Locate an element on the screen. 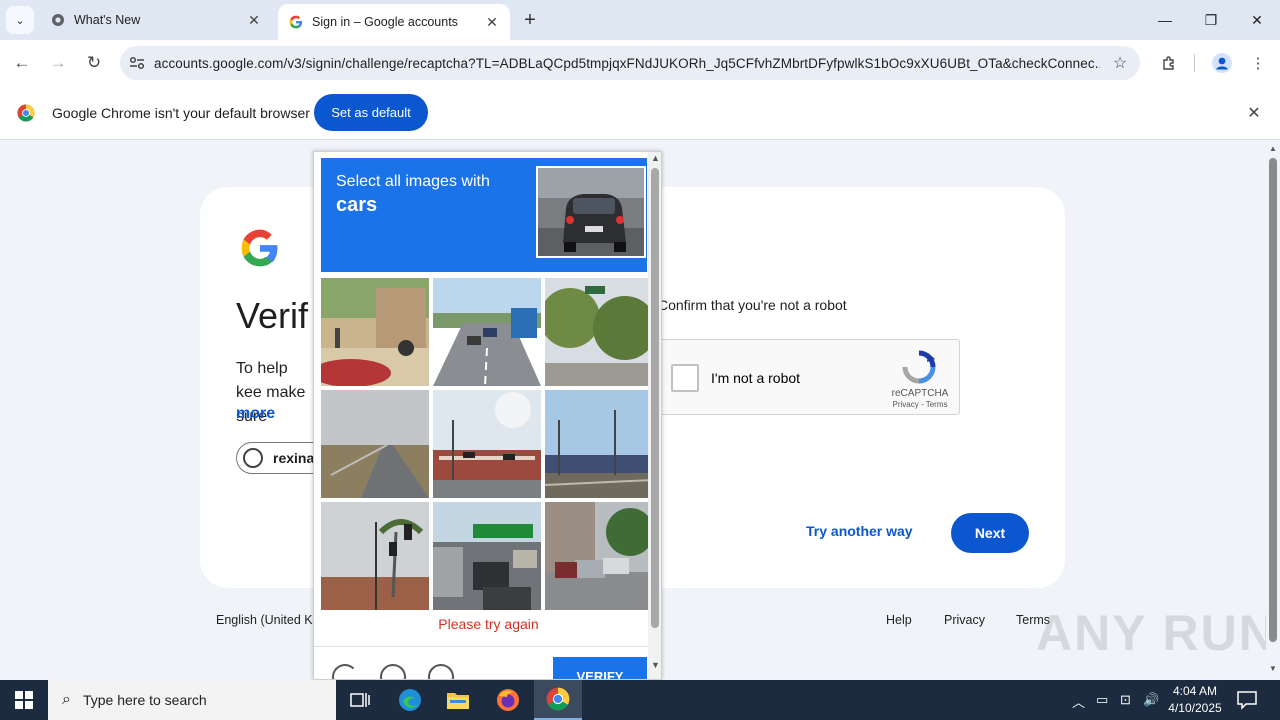 The image size is (1280, 720). bookmark-star-icon: ☆ is located at coordinates (1120, 63).